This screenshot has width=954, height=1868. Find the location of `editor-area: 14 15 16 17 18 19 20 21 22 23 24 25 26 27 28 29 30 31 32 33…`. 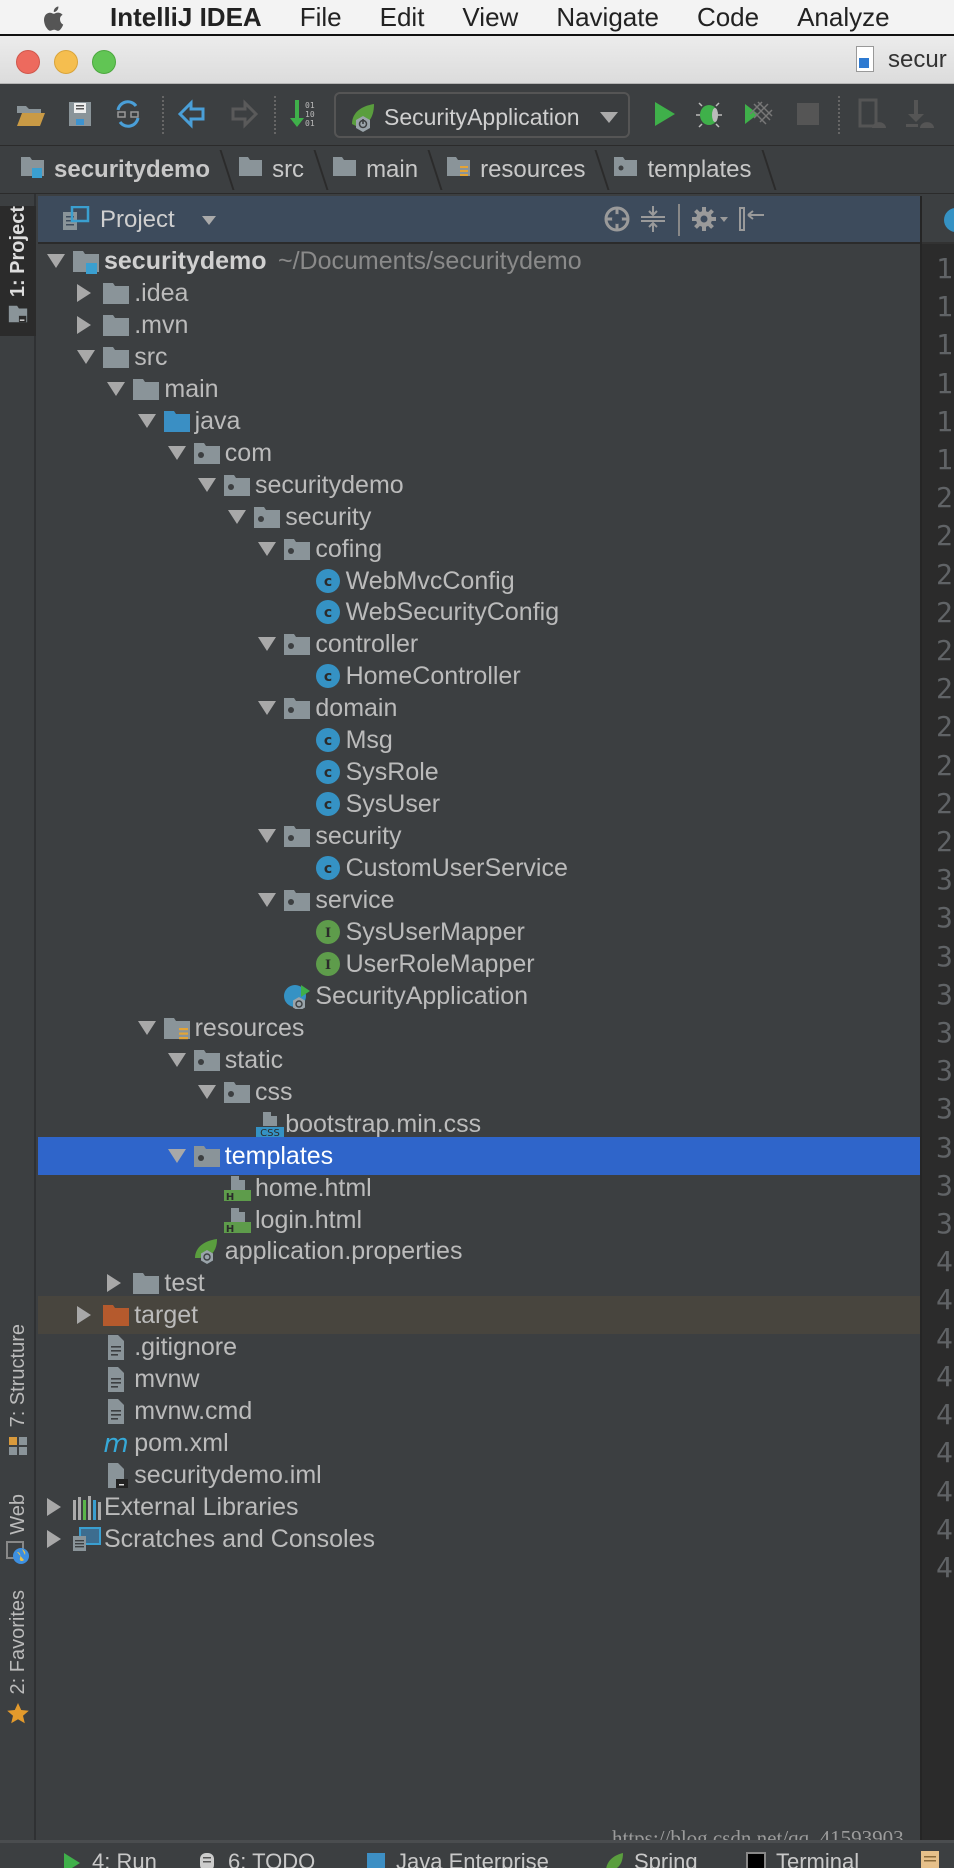

editor-area: 14 15 16 17 18 19 20 21 22 23 24 25 26 27 28 29 30 31 32 33… is located at coordinates (937, 1018).